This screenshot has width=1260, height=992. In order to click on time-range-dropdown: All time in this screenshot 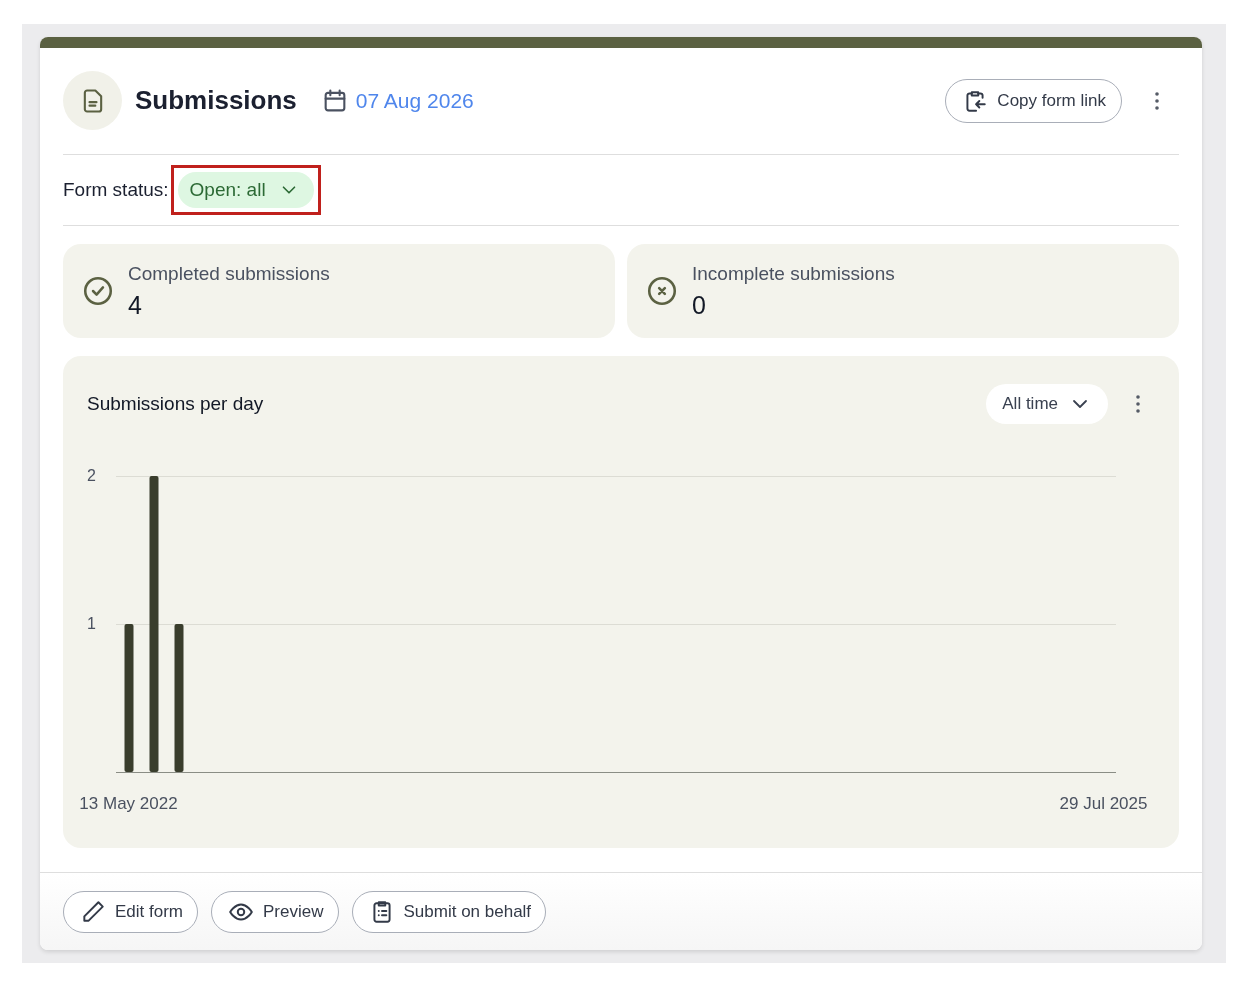, I will do `click(1047, 404)`.